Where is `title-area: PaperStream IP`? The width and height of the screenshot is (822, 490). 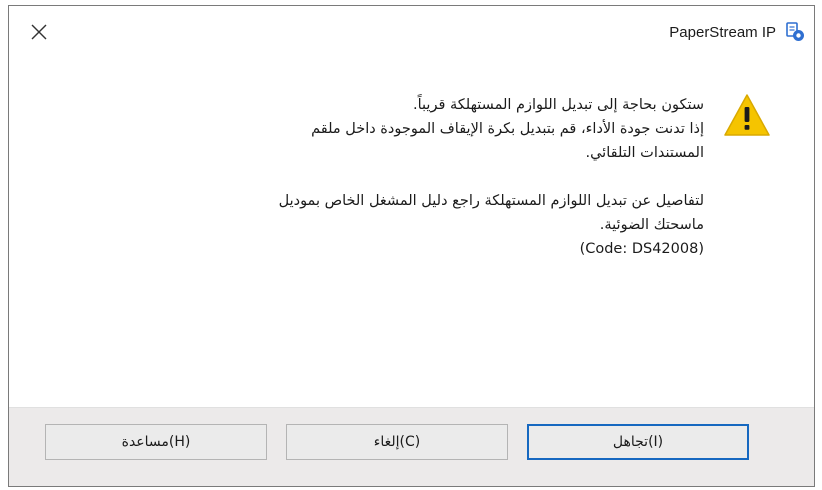 title-area: PaperStream IP is located at coordinates (737, 32).